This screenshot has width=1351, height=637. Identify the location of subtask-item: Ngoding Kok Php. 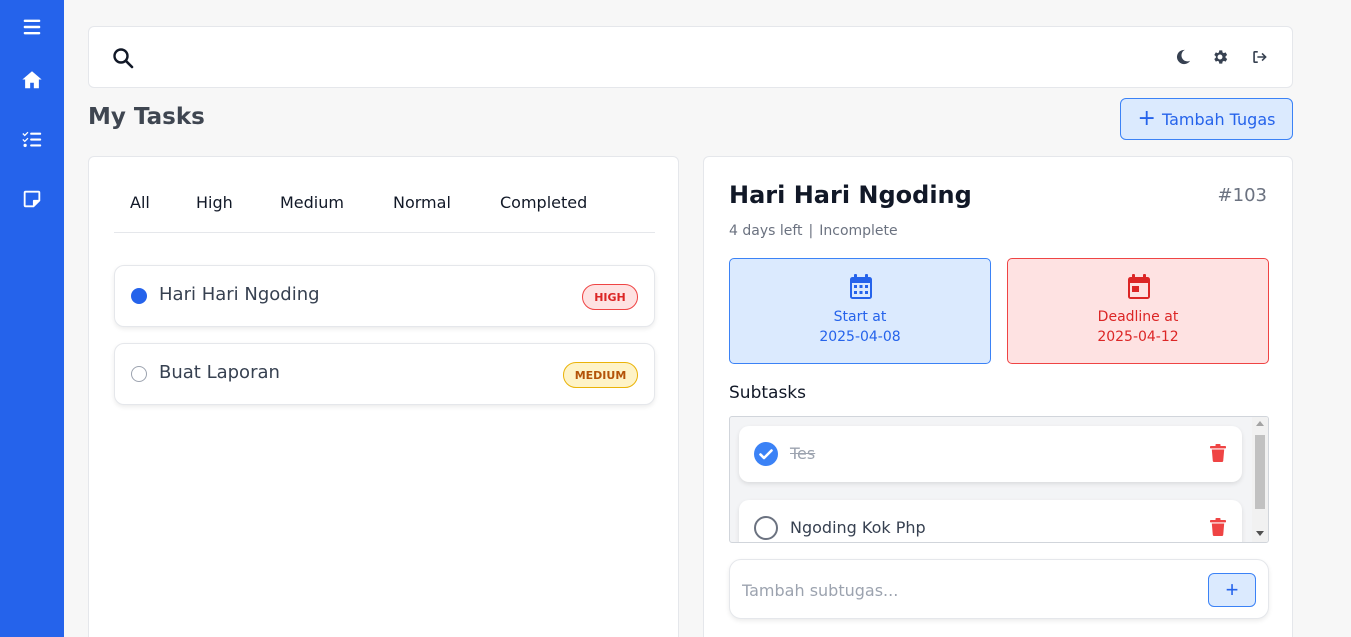
(990, 521).